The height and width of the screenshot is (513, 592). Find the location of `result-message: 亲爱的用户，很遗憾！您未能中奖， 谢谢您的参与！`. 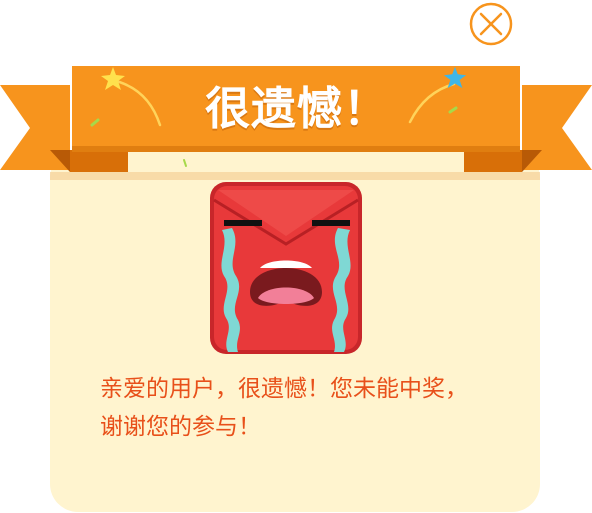

result-message: 亲爱的用户，很遗憾！您未能中奖， 谢谢您的参与！ is located at coordinates (320, 408).